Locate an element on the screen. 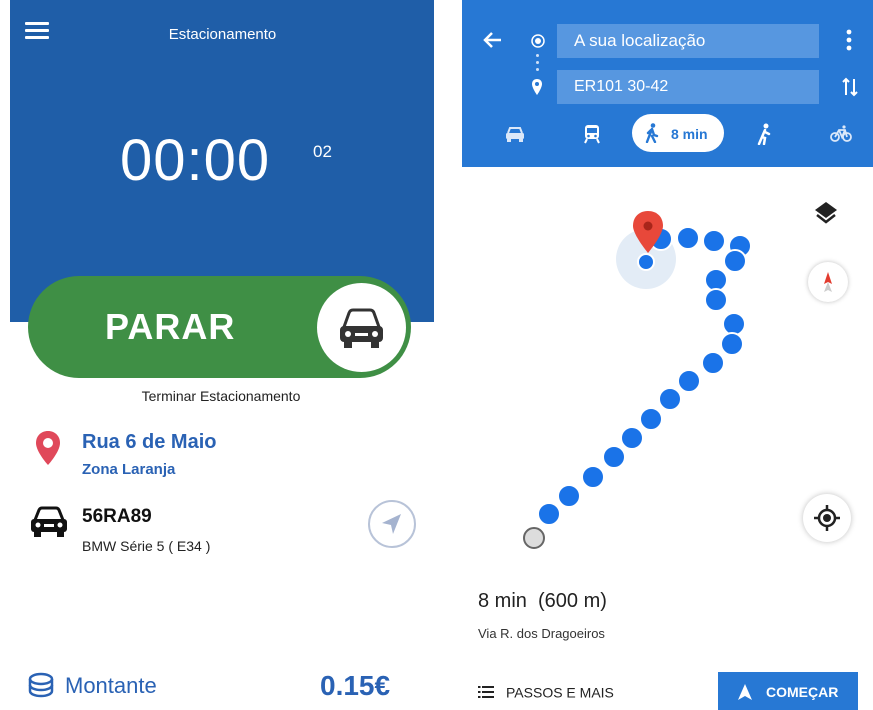  walk-icon is located at coordinates (652, 133).